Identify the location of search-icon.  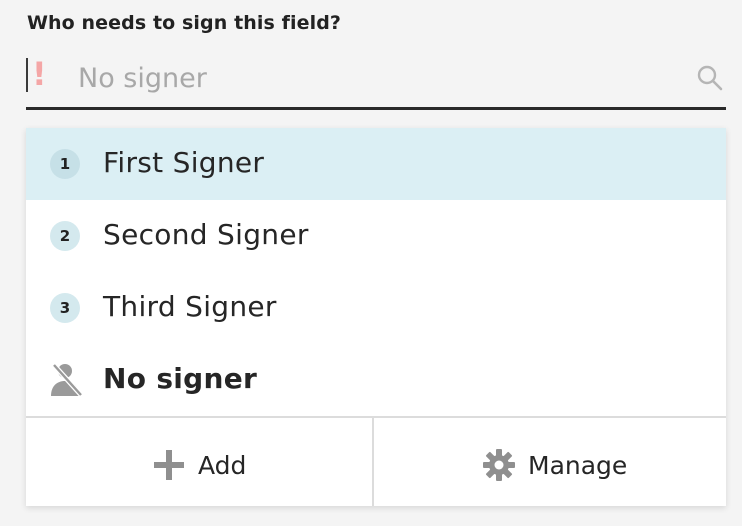
(710, 78).